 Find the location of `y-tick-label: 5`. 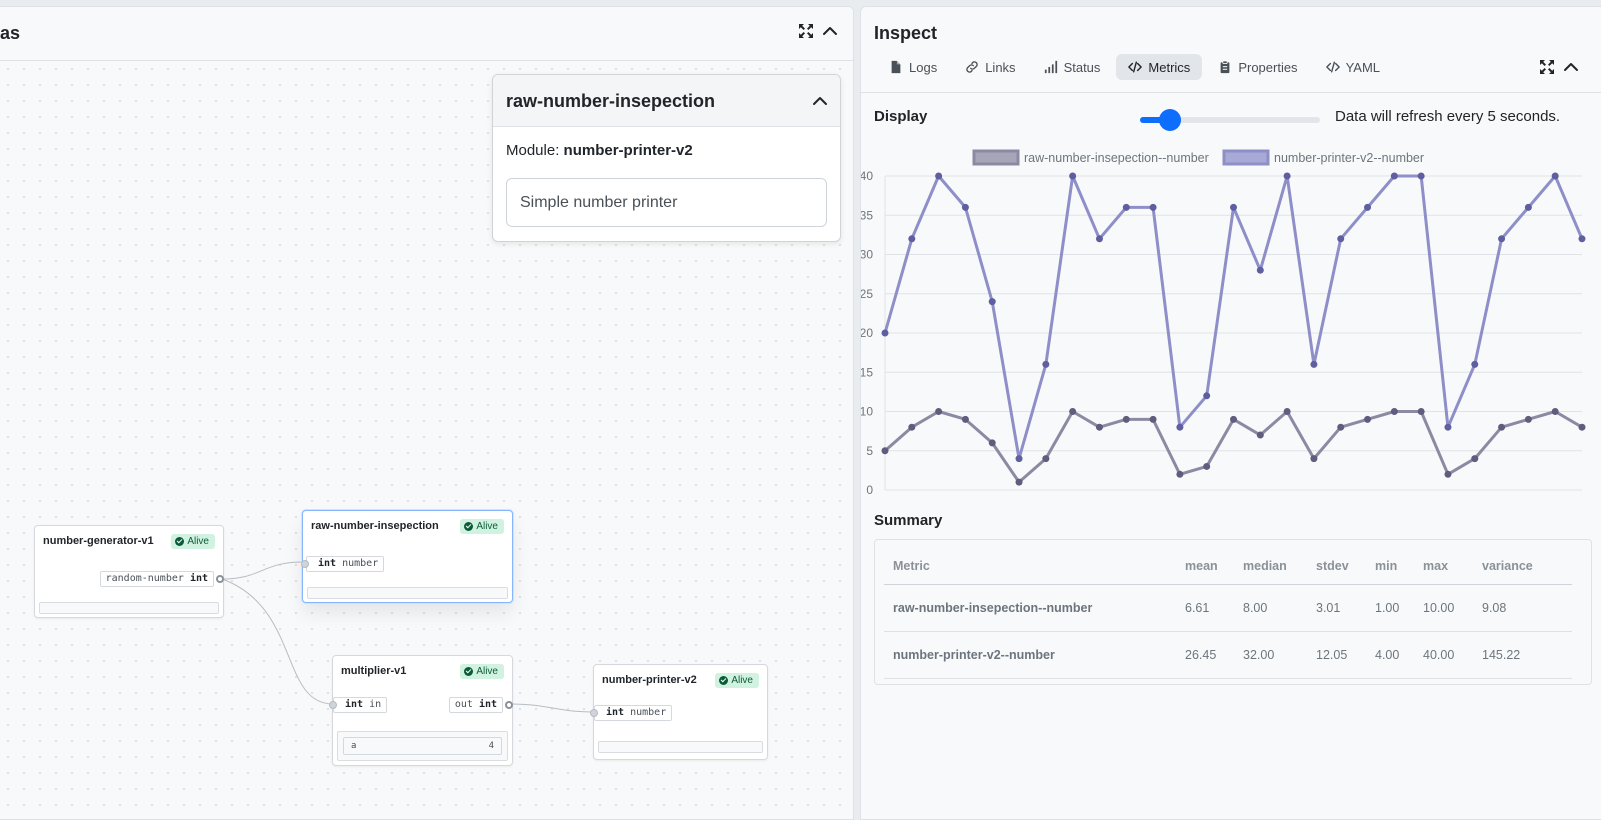

y-tick-label: 5 is located at coordinates (869, 451).